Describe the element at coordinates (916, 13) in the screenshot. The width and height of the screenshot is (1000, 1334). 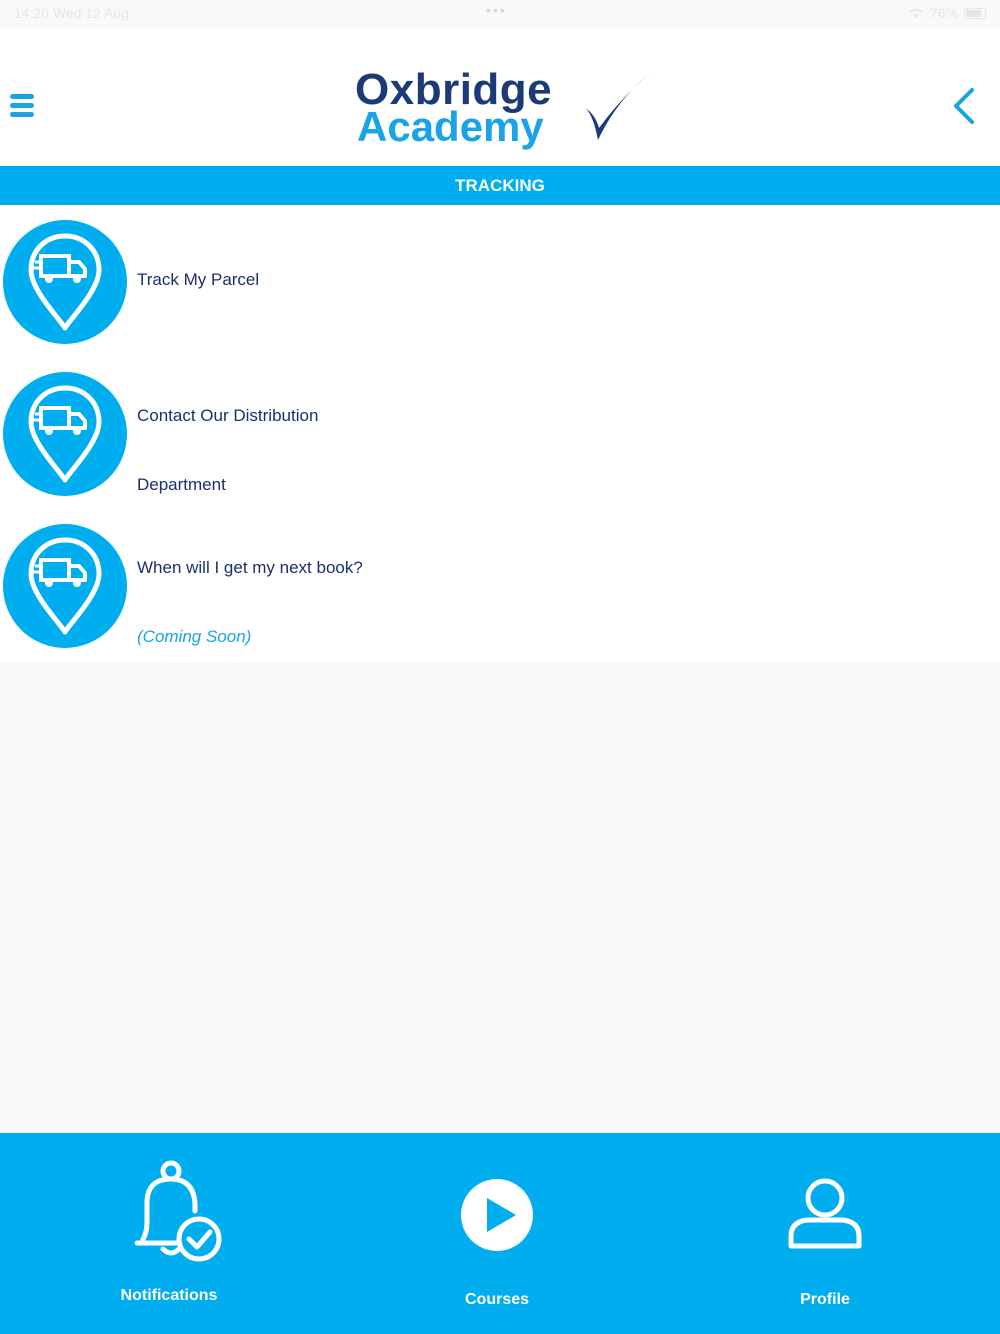
I see `wifi-icon` at that location.